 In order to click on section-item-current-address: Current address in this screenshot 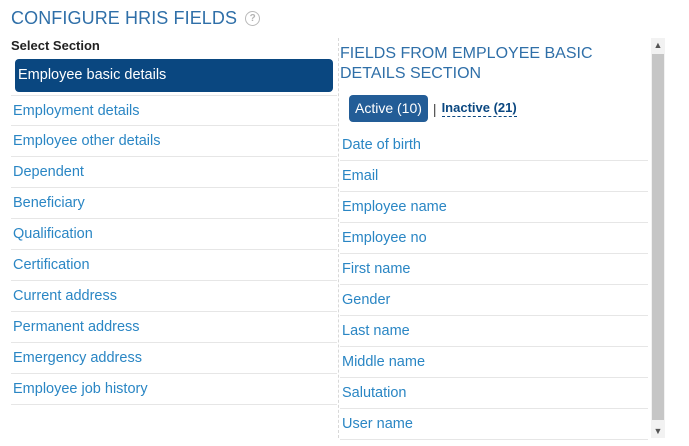, I will do `click(174, 296)`.